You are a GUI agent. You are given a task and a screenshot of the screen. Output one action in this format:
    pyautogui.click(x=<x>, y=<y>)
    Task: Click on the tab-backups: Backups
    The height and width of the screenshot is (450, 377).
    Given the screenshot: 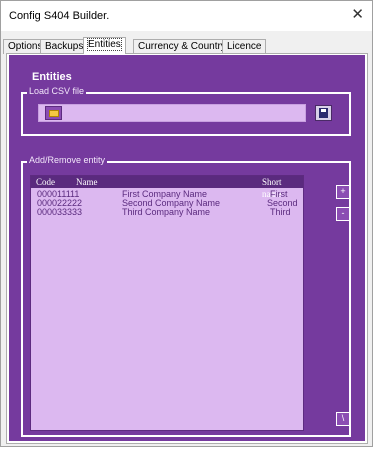 What is the action you would take?
    pyautogui.click(x=64, y=46)
    